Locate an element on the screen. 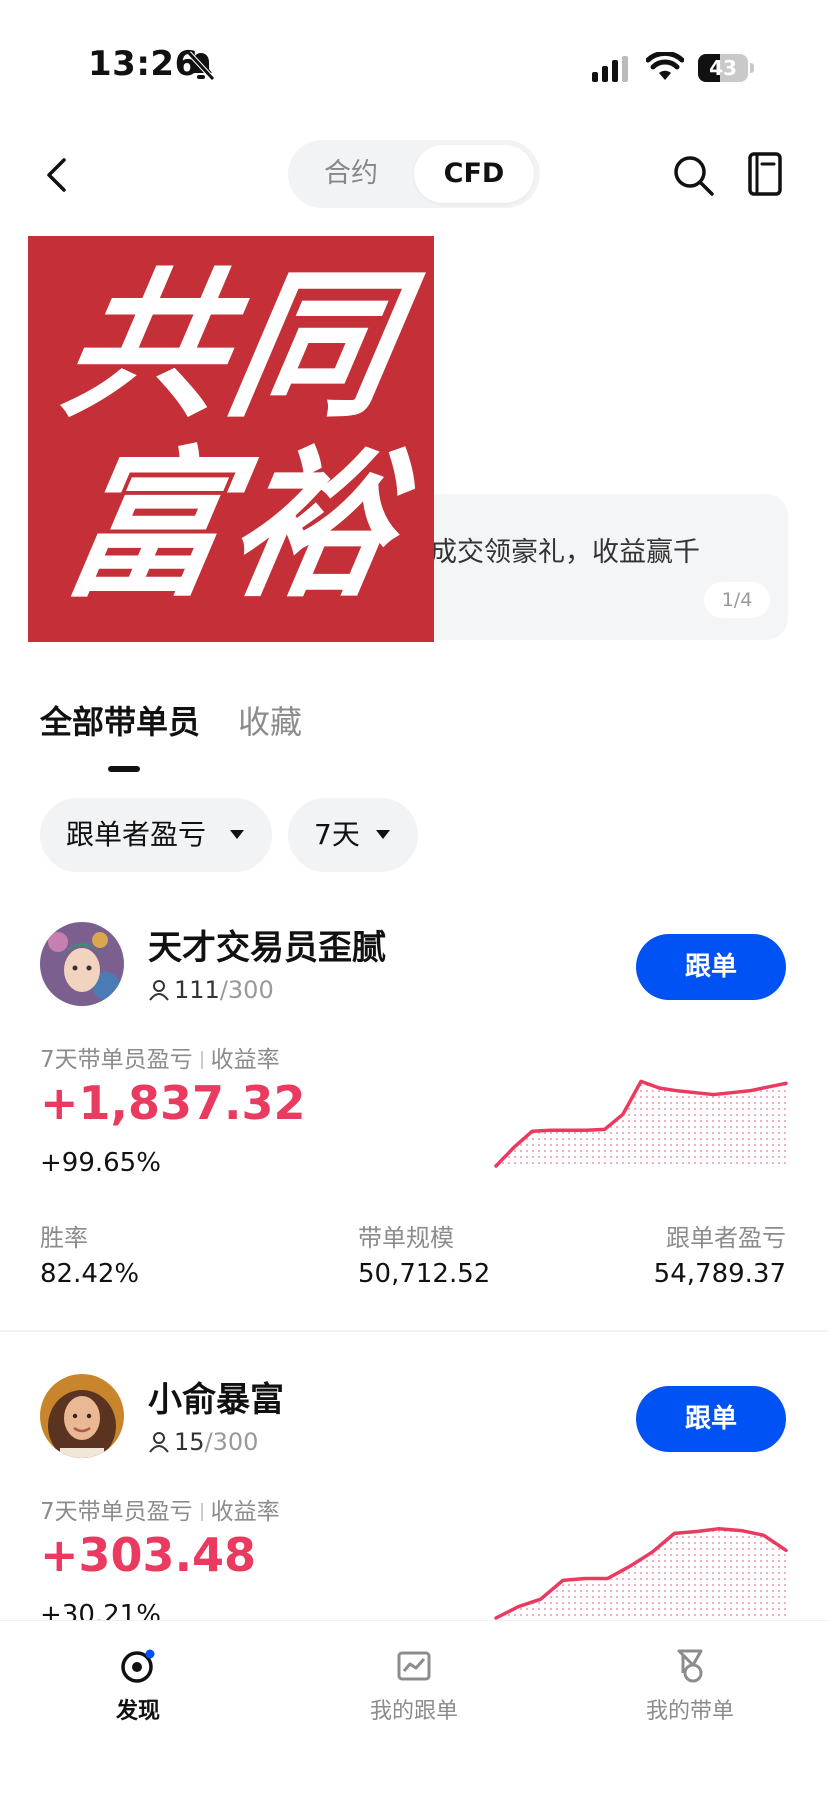  logo-char: 裕 is located at coordinates (312, 525).